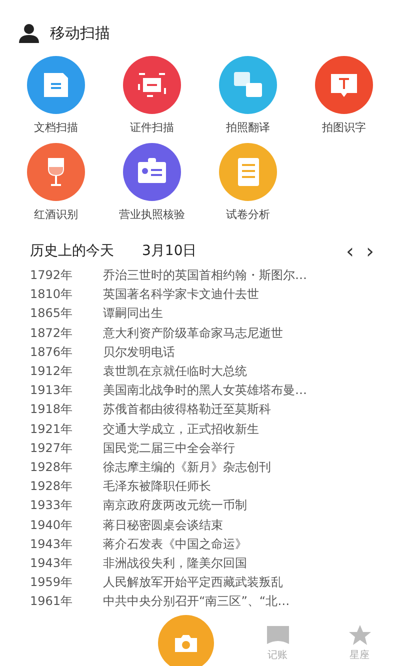  Describe the element at coordinates (52, 352) in the screenshot. I see `event-year: 1876年` at that location.